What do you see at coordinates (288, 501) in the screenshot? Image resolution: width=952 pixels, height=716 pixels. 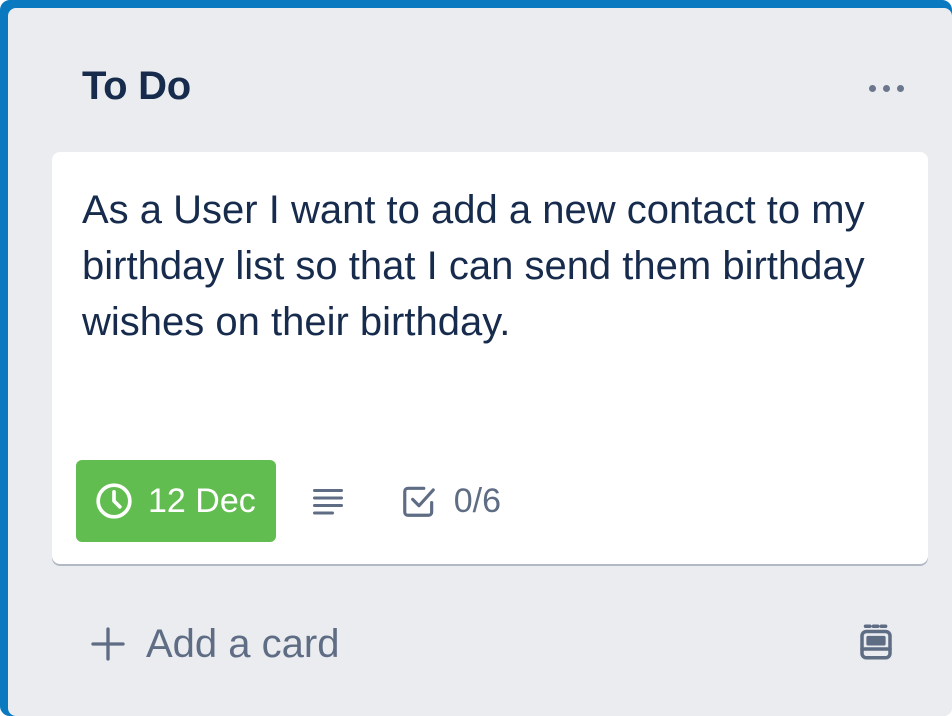 I see `card-badges: 12 Dec 0/6` at bounding box center [288, 501].